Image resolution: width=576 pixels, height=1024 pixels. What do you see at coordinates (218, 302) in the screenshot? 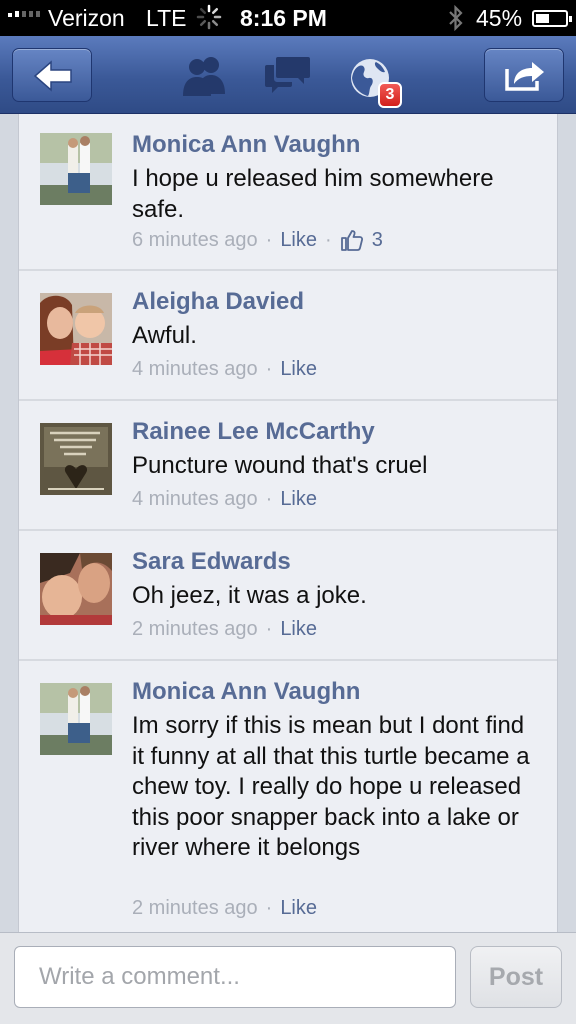
I see `comment-author-link: Aleigha Davied` at bounding box center [218, 302].